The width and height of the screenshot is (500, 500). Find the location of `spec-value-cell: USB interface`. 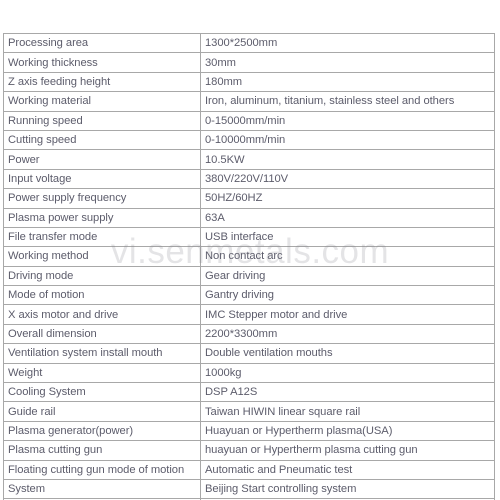

spec-value-cell: USB interface is located at coordinates (347, 237).